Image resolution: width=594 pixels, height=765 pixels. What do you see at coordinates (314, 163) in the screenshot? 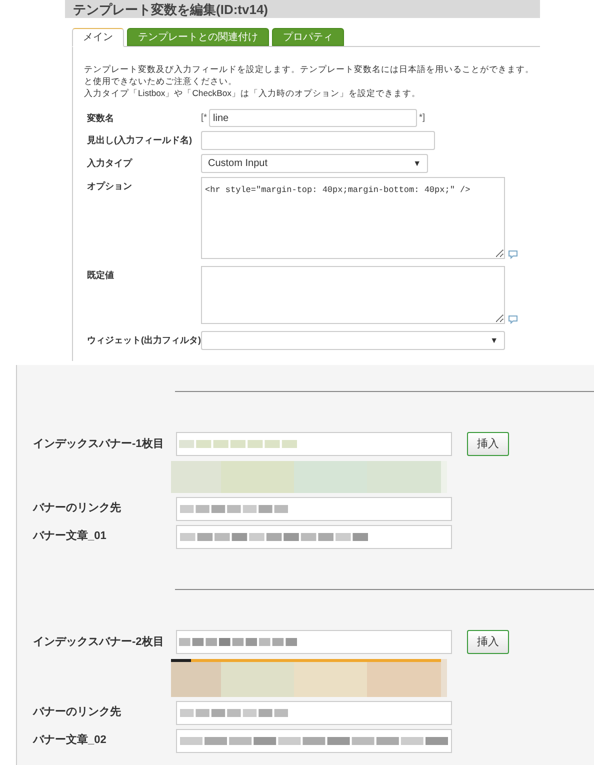
I see `select-field: Custom Input ▼` at bounding box center [314, 163].